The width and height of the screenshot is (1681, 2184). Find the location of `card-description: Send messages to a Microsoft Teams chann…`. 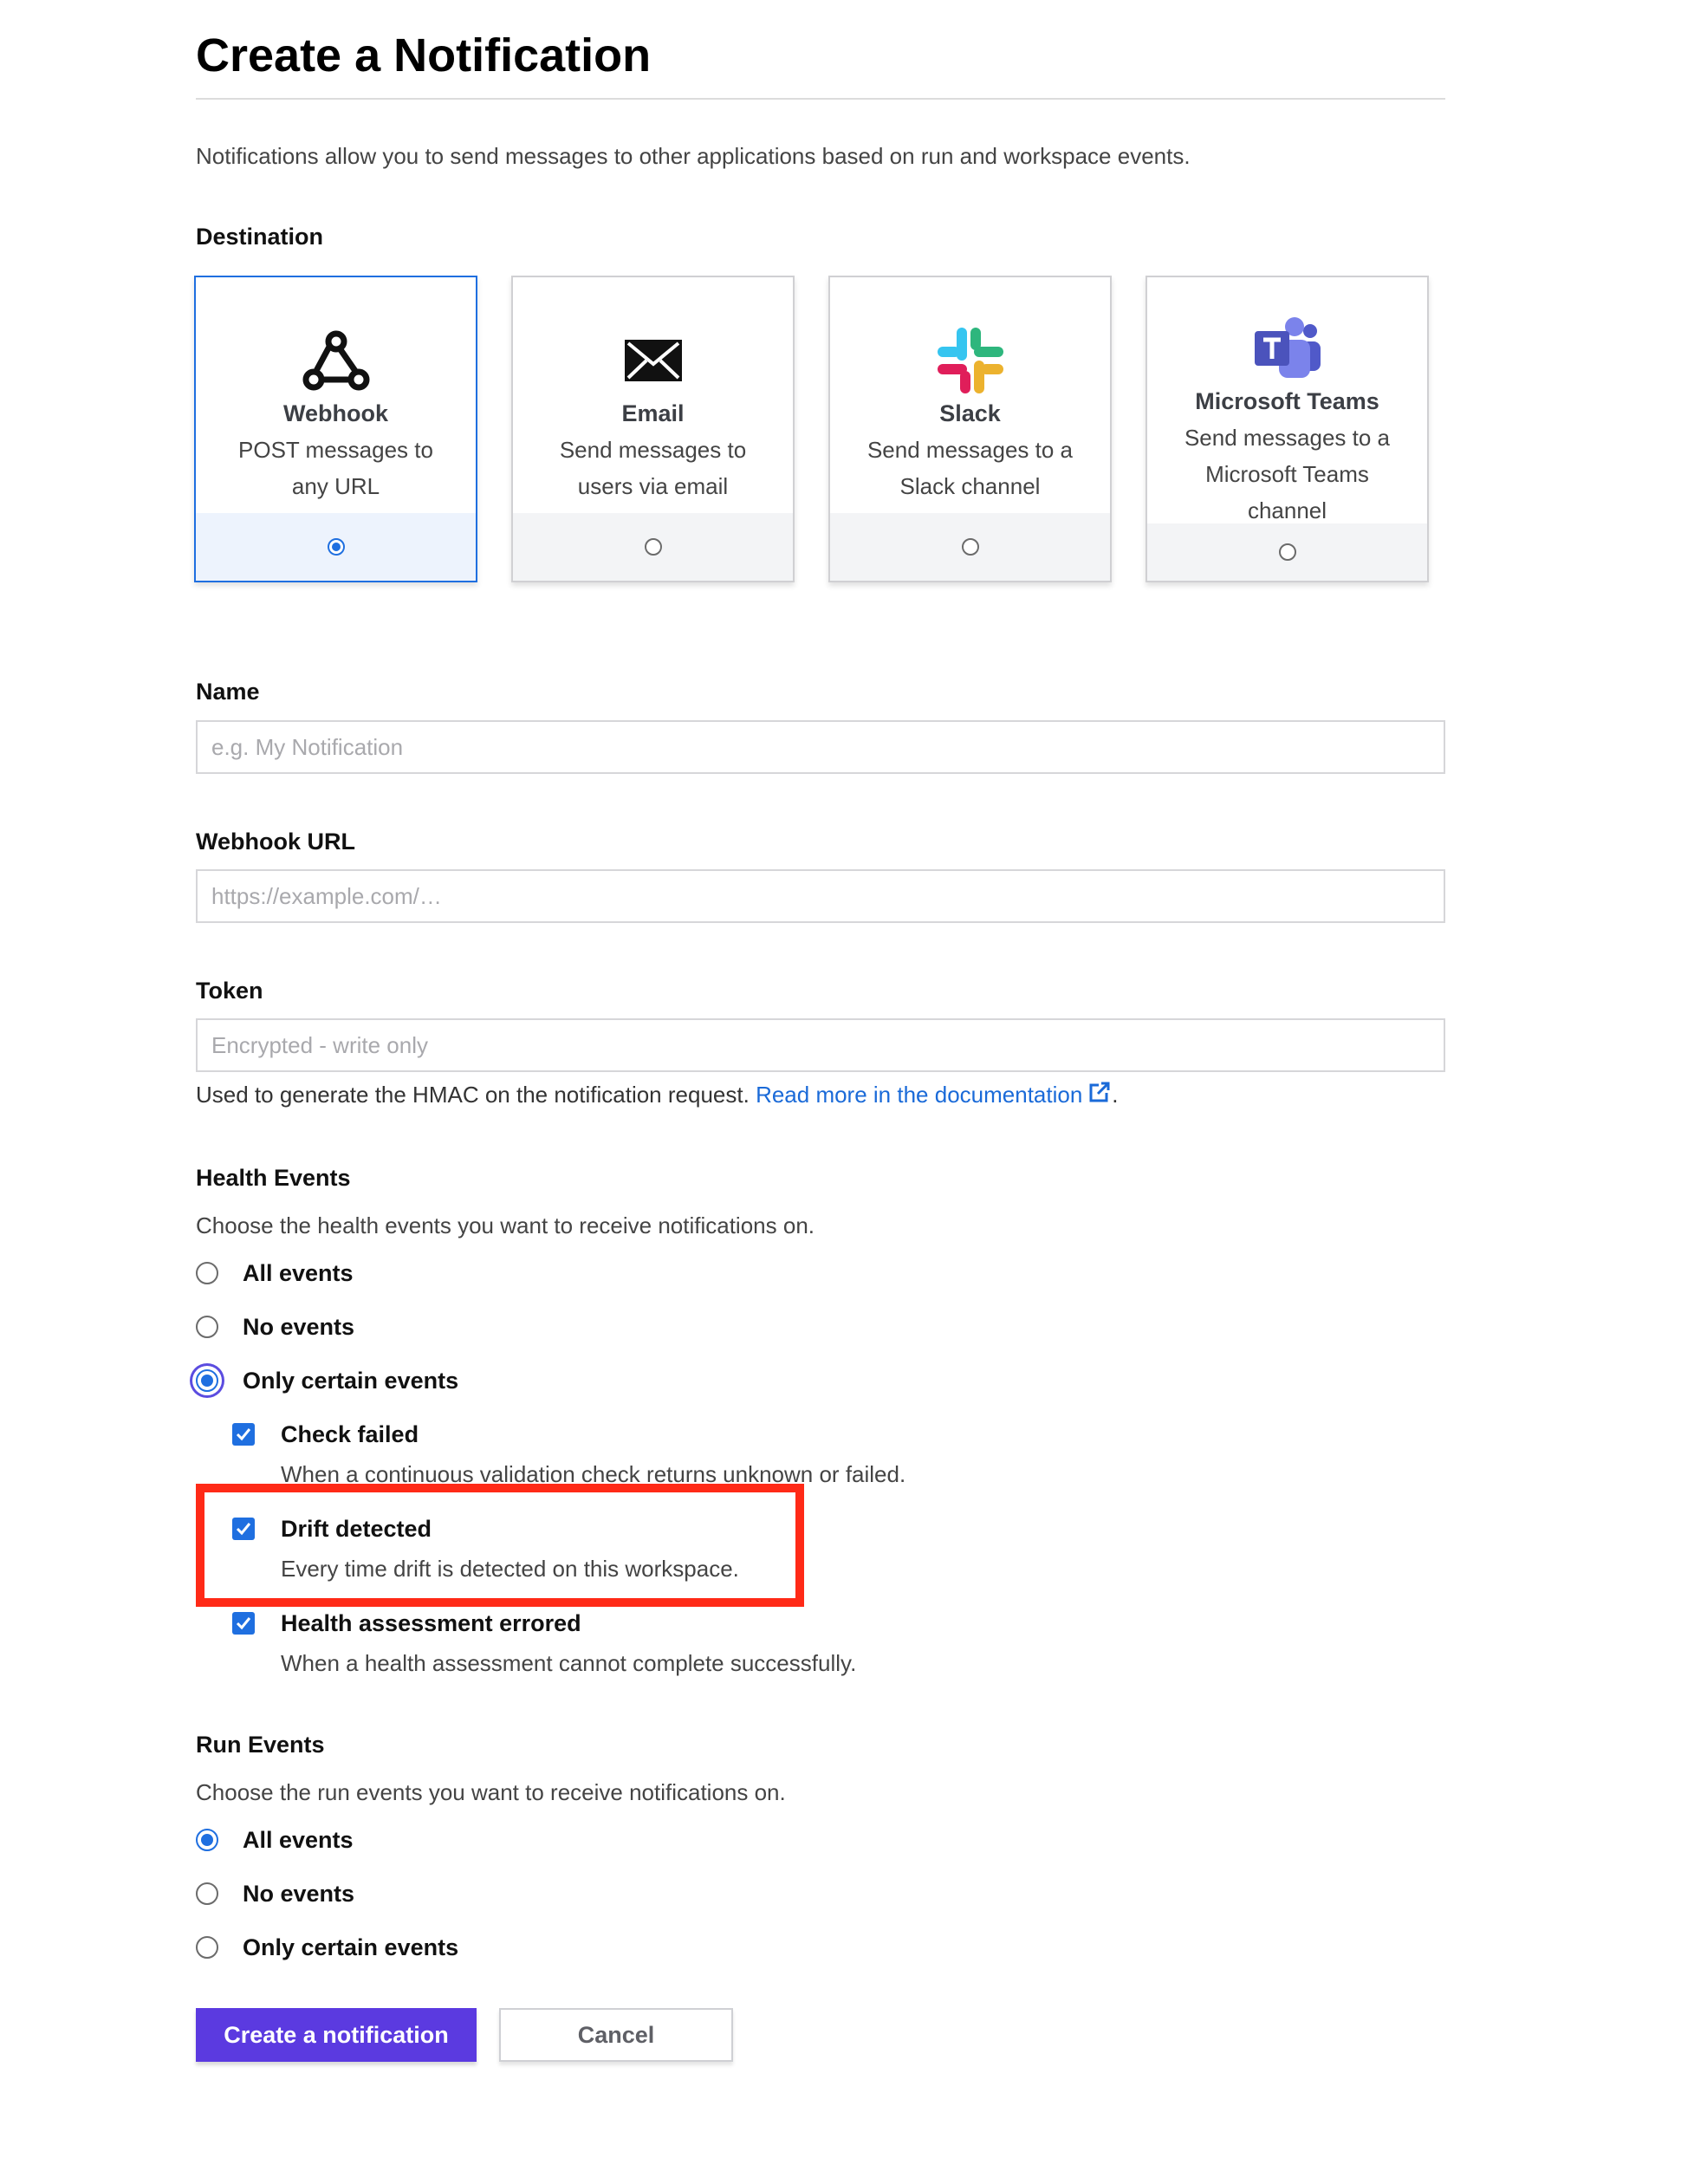

card-description: Send messages to a Microsoft Teams chann… is located at coordinates (1287, 474).